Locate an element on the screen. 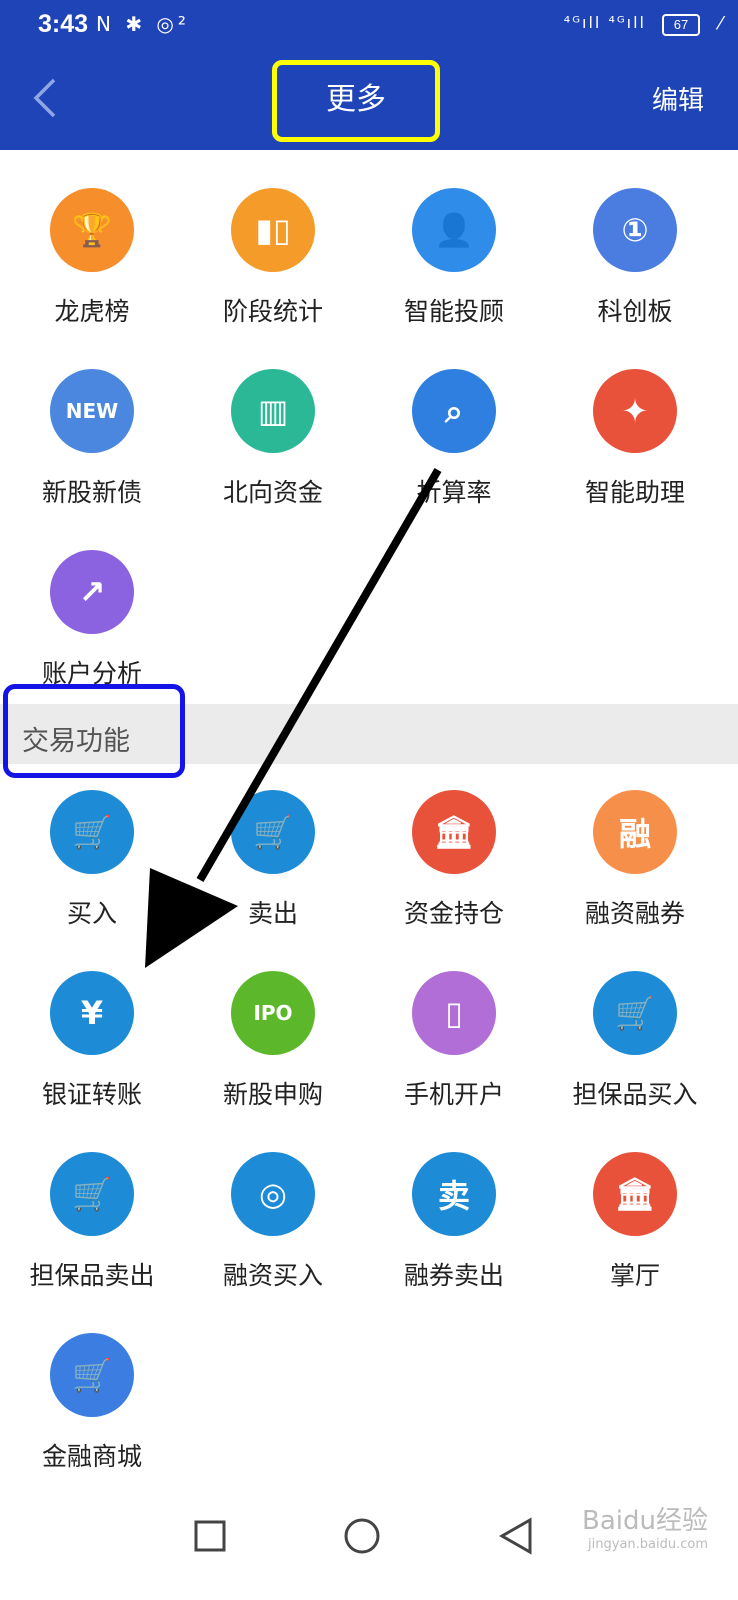  grid-item-label: 阶段统计 is located at coordinates (272, 311).